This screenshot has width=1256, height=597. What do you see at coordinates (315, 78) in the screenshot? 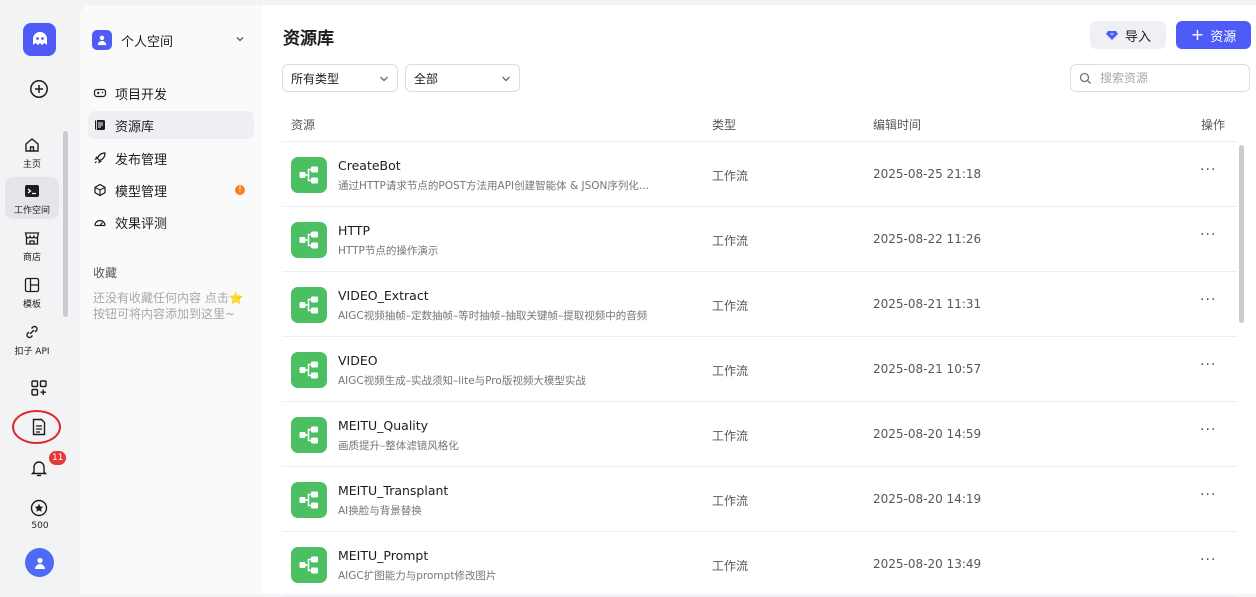
I see `type-filter-value: 所有类型` at bounding box center [315, 78].